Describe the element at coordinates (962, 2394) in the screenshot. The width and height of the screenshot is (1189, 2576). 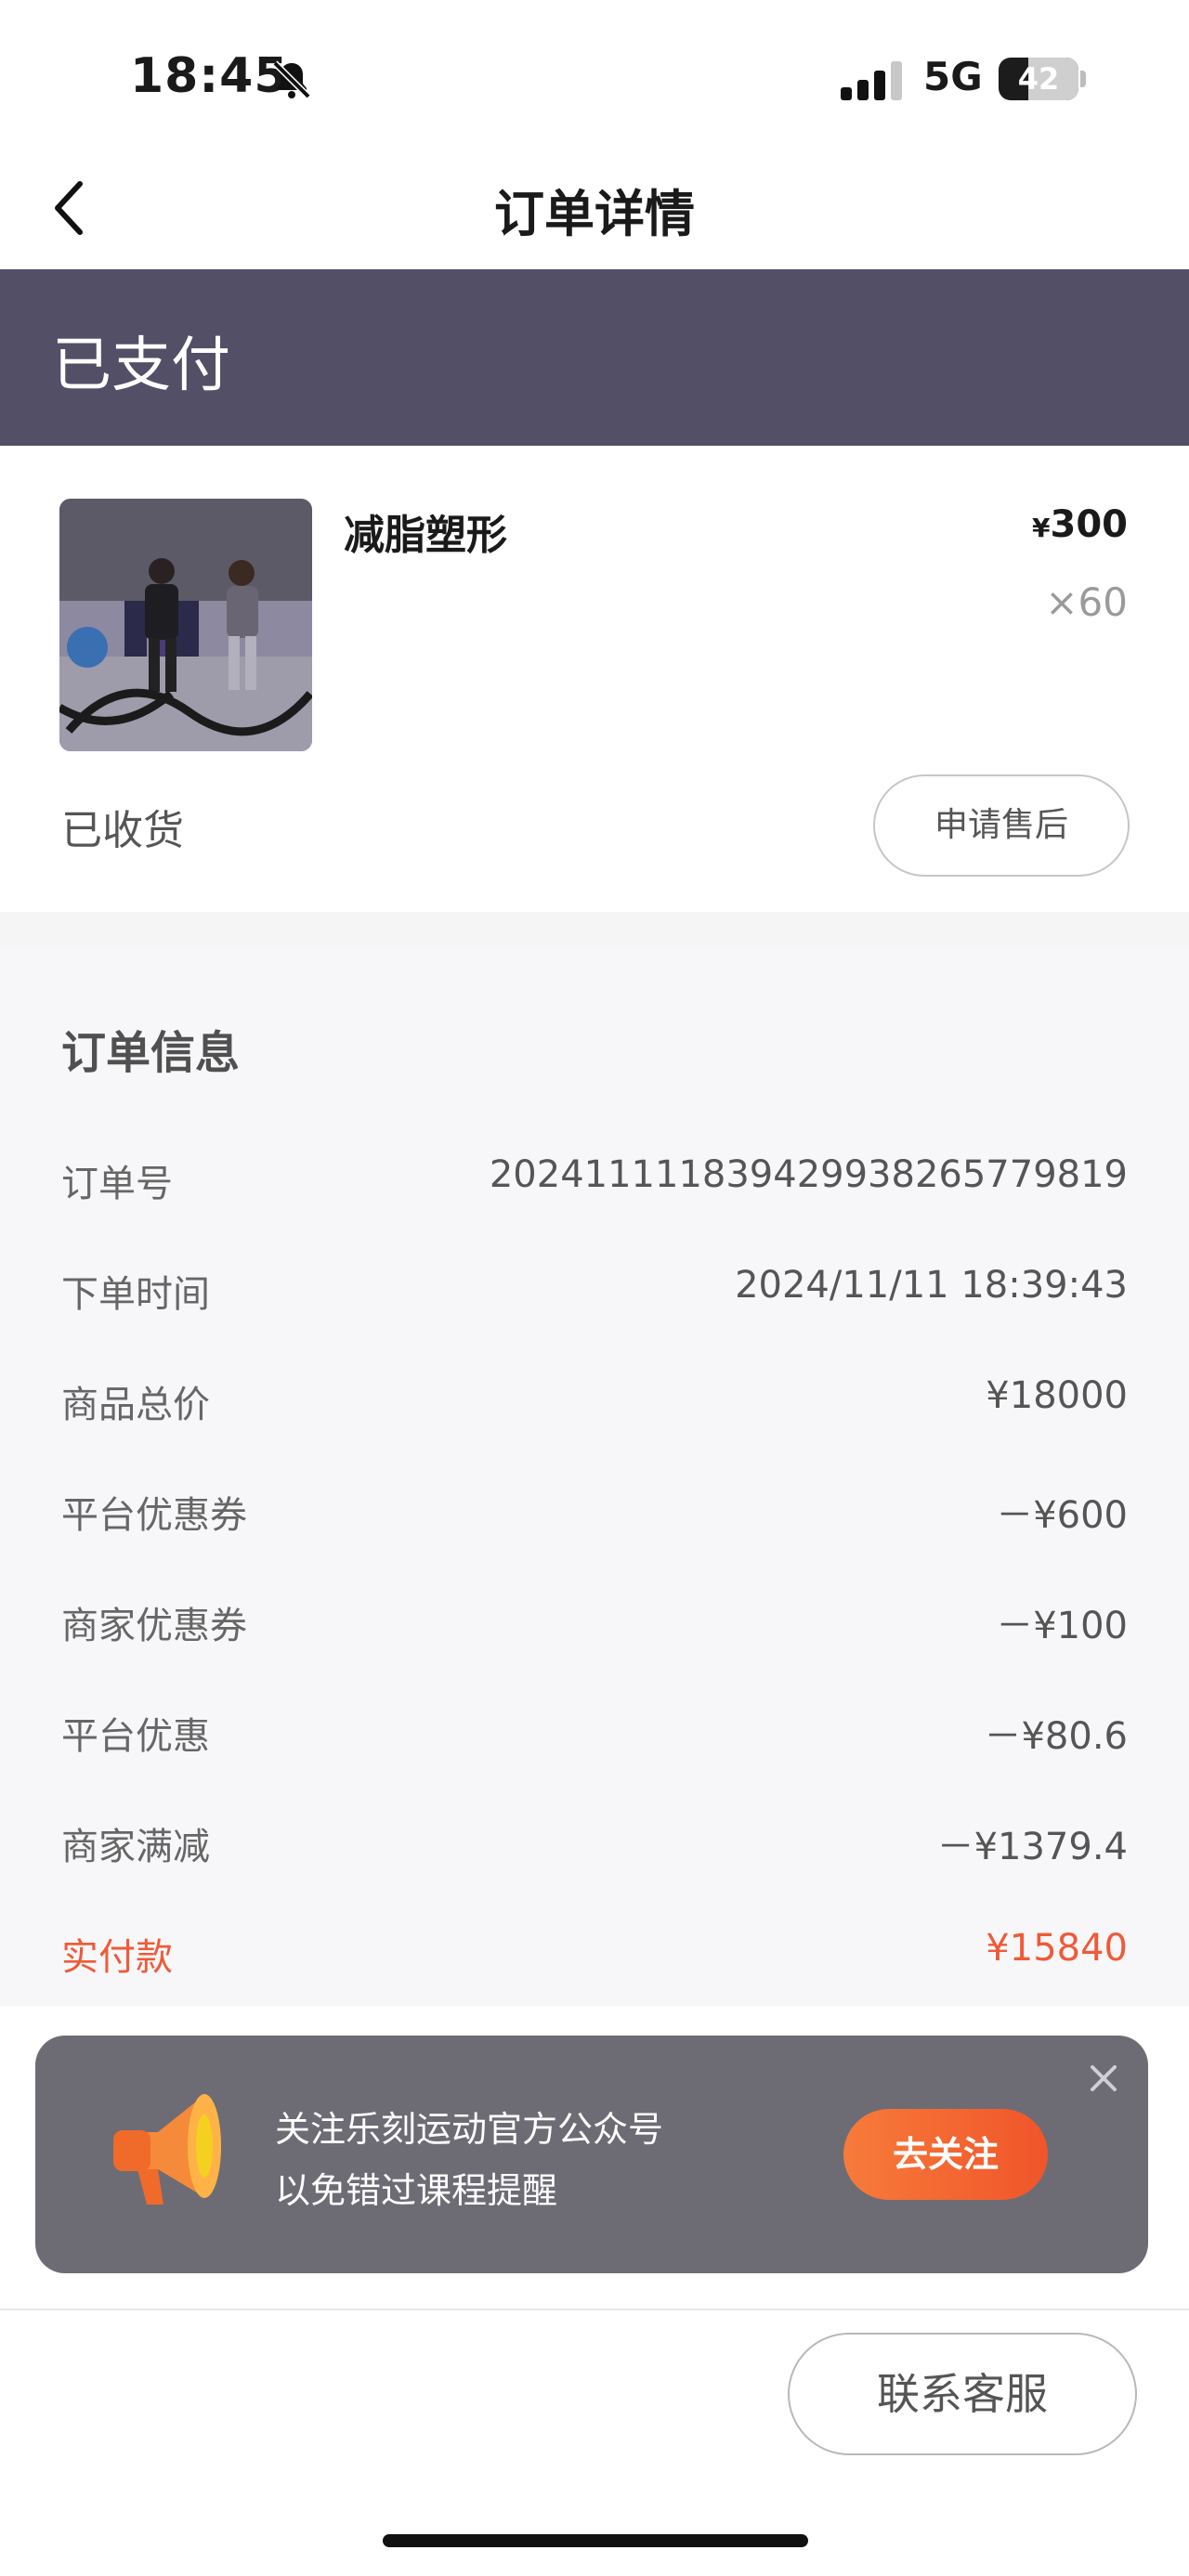
I see `contact-service-button: 联系客服` at that location.